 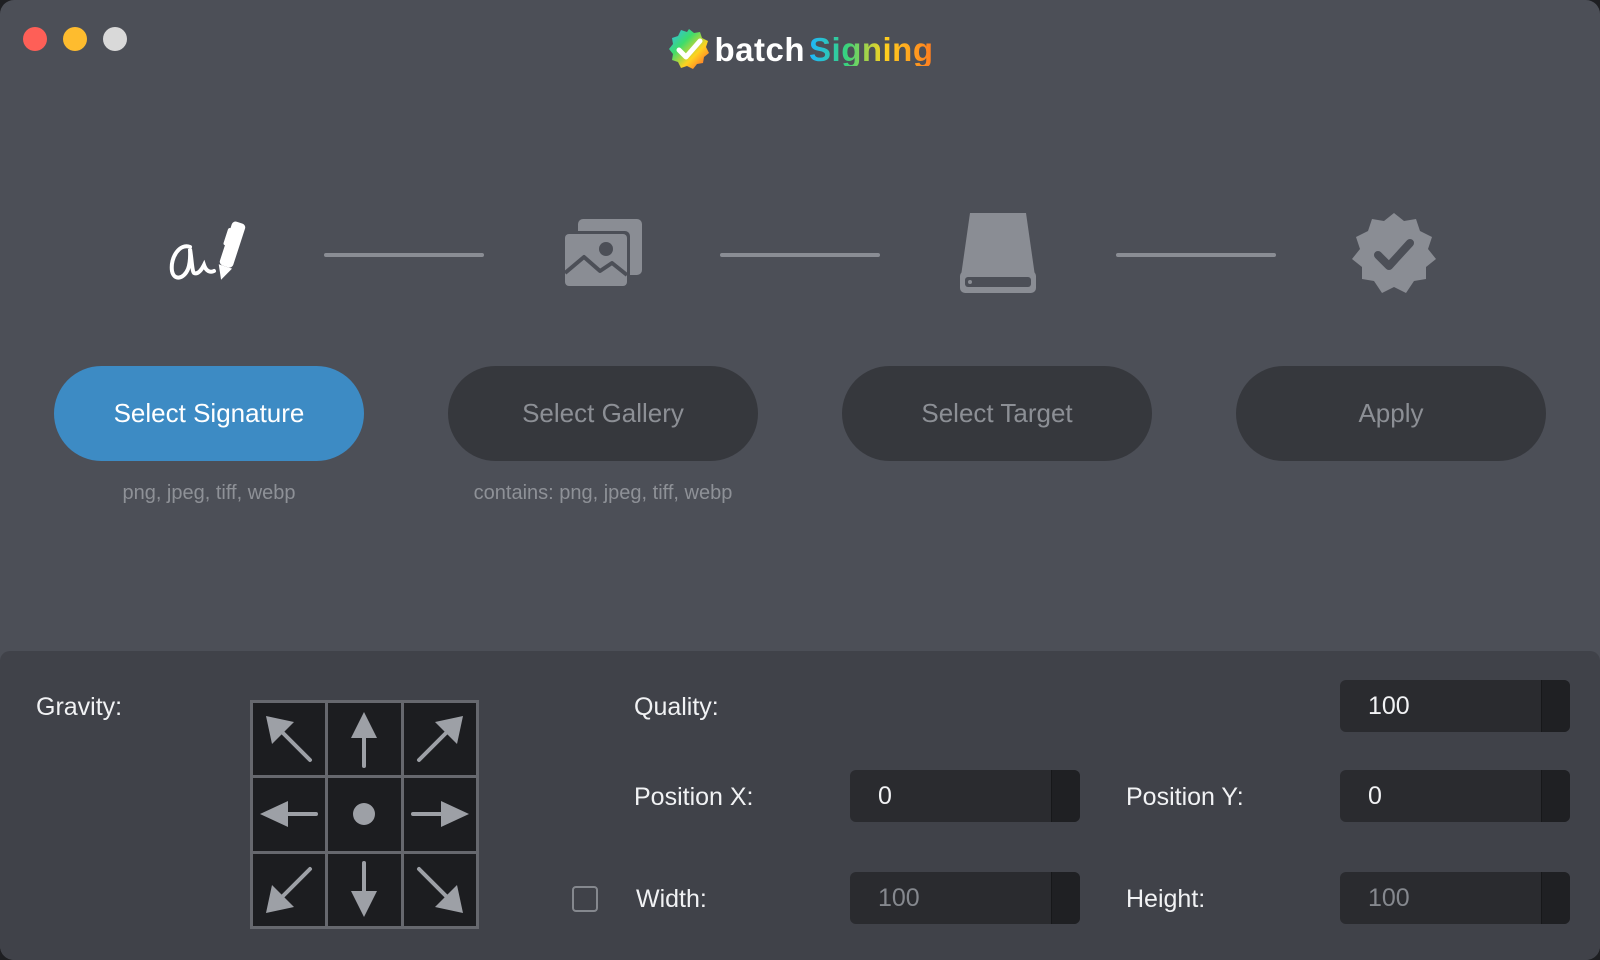 I want to click on gravity-south-east-button, so click(x=439, y=889).